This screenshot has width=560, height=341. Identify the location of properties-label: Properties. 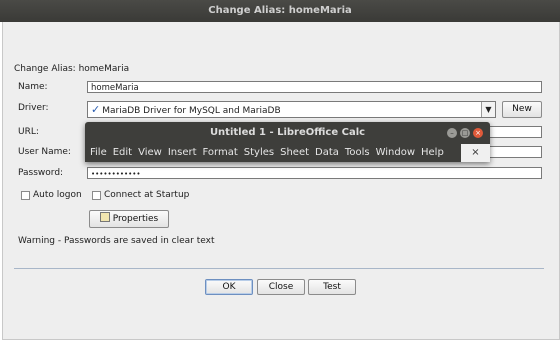
(135, 219).